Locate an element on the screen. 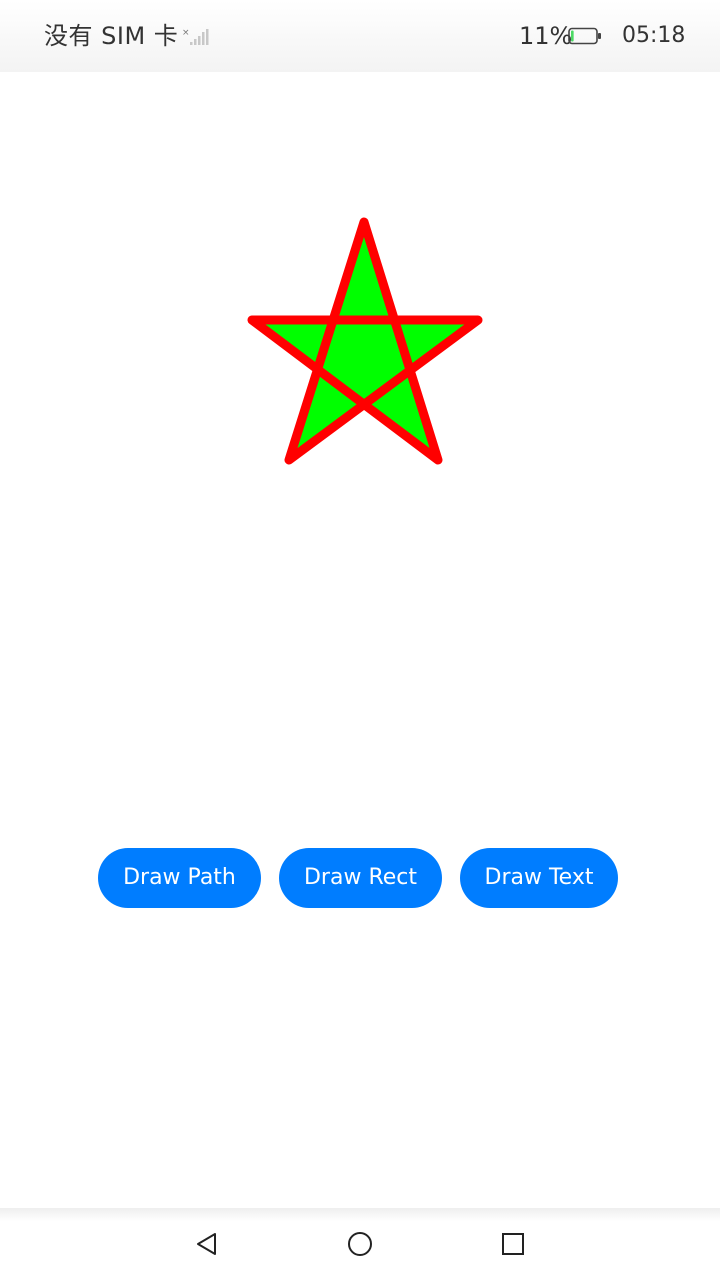 The height and width of the screenshot is (1280, 720). carrier-label: 没有 SIM 卡 is located at coordinates (111, 36).